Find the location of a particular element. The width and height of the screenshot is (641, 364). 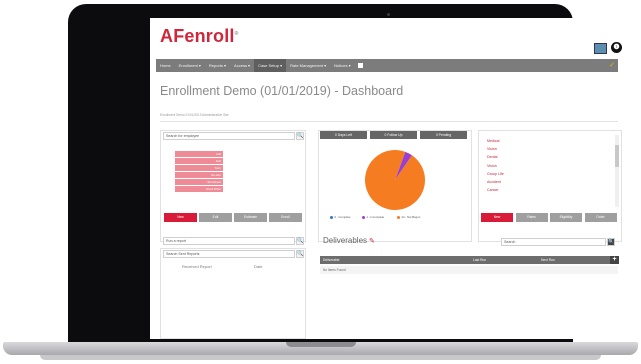

product-new-button: New is located at coordinates (497, 217).